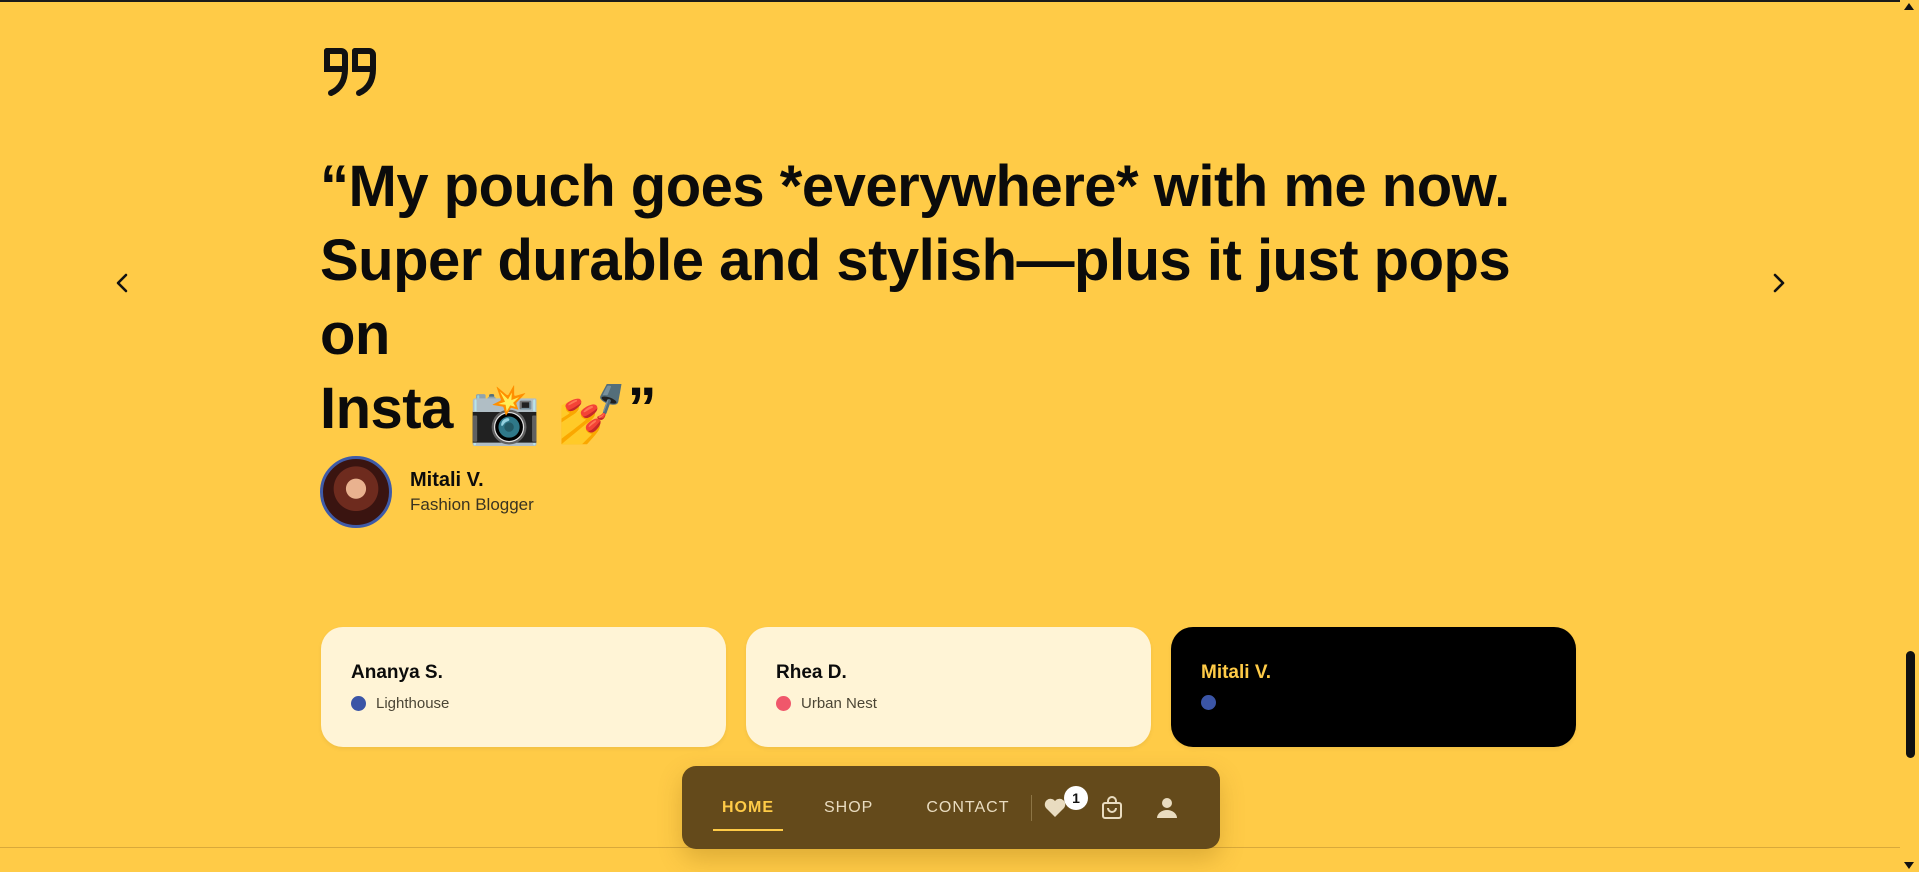  Describe the element at coordinates (1167, 808) in the screenshot. I see `user-icon` at that location.